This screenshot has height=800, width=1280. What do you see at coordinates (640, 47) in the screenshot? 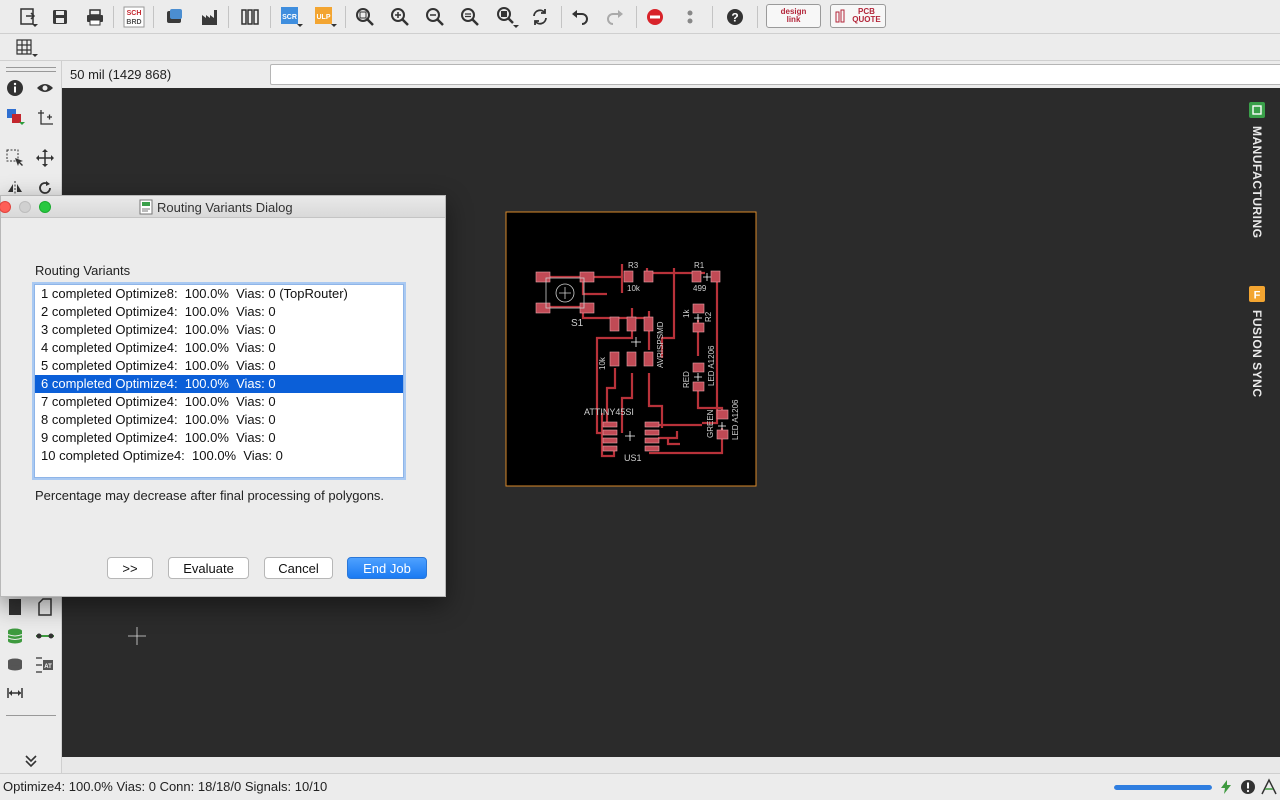
I see `grid-toolbar` at bounding box center [640, 47].